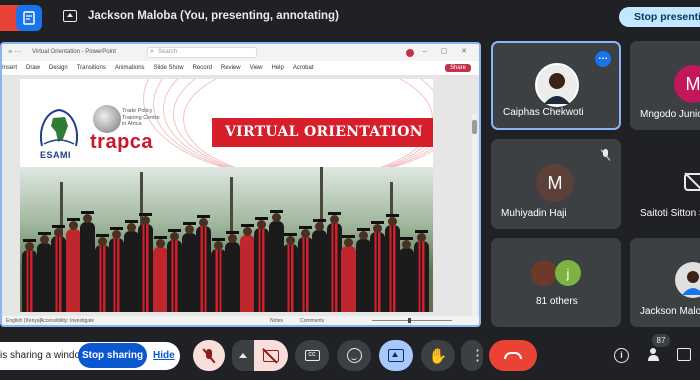  I want to click on emoji-icon, so click(354, 355).